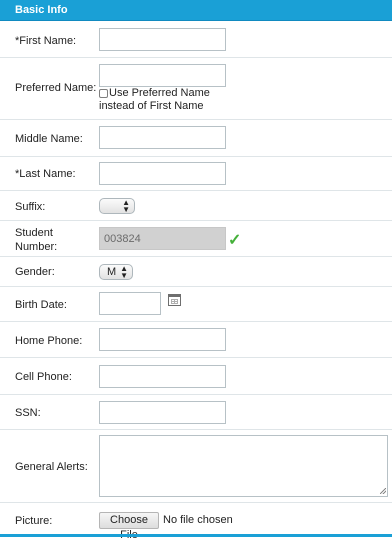 The height and width of the screenshot is (543, 392). What do you see at coordinates (162, 137) in the screenshot?
I see `middle-name-input` at bounding box center [162, 137].